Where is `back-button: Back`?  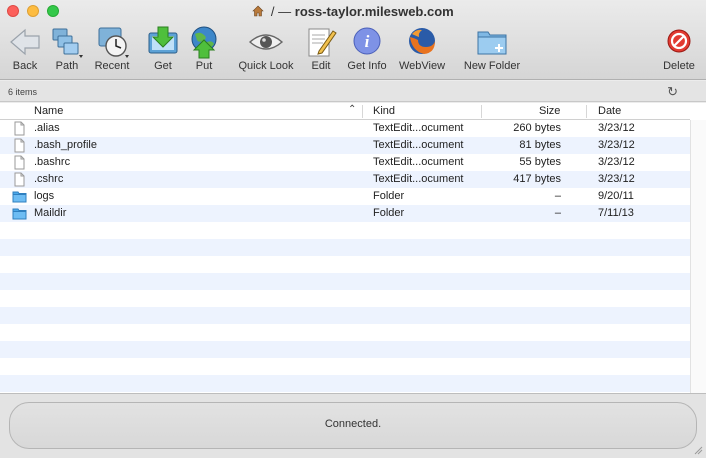
back-button: Back is located at coordinates (25, 48).